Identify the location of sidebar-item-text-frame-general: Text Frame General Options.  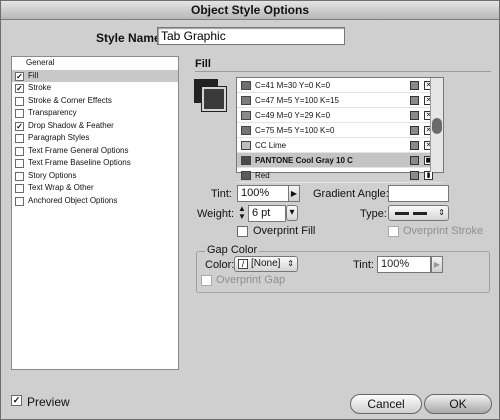
(95, 151).